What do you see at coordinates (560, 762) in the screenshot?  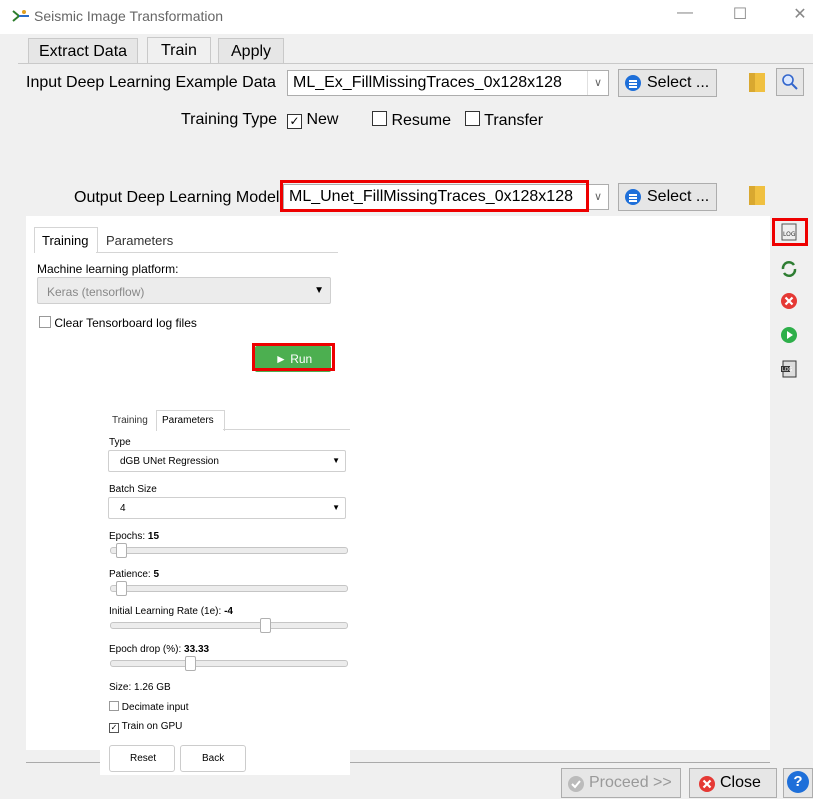 I see `footer-divider-right` at bounding box center [560, 762].